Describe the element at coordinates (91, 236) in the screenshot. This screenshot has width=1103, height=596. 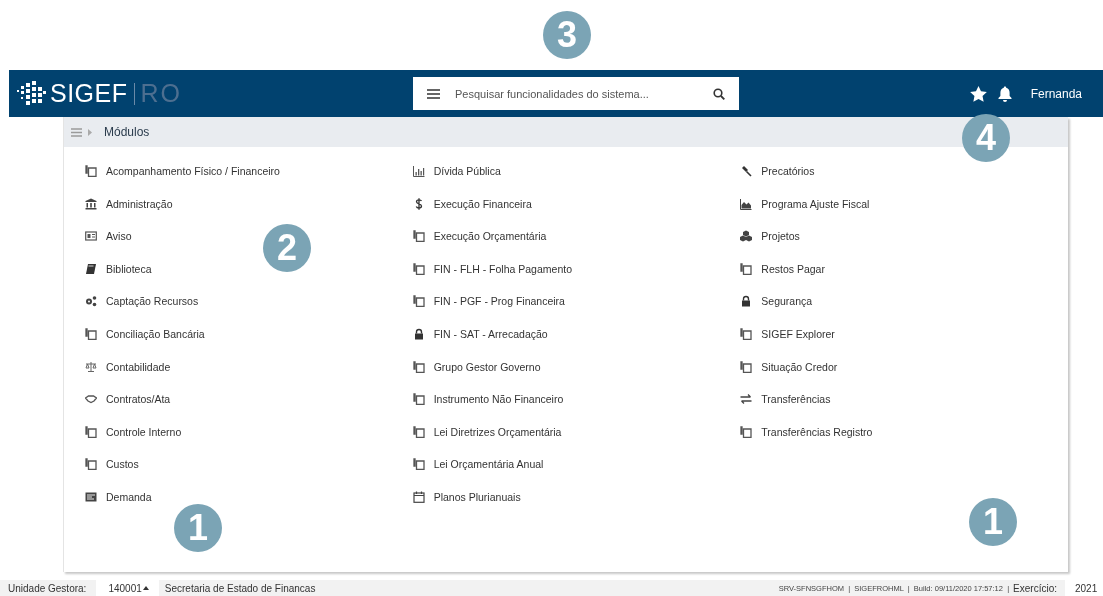
I see `card-icon` at that location.